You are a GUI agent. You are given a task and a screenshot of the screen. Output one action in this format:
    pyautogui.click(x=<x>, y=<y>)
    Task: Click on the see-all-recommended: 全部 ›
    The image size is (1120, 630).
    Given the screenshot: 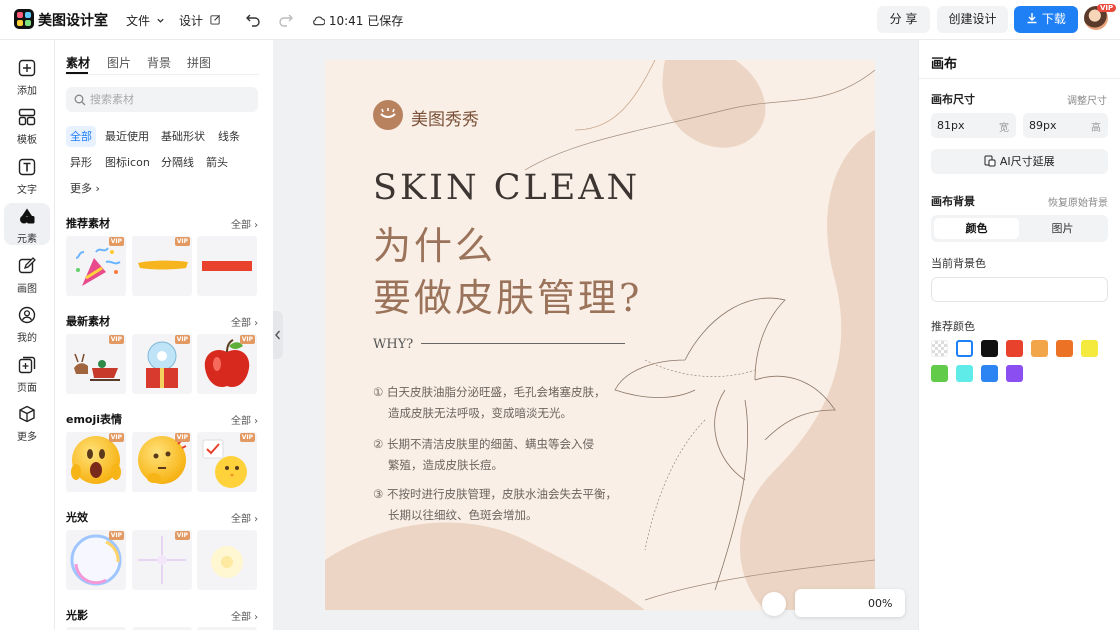 What is the action you would take?
    pyautogui.click(x=244, y=223)
    